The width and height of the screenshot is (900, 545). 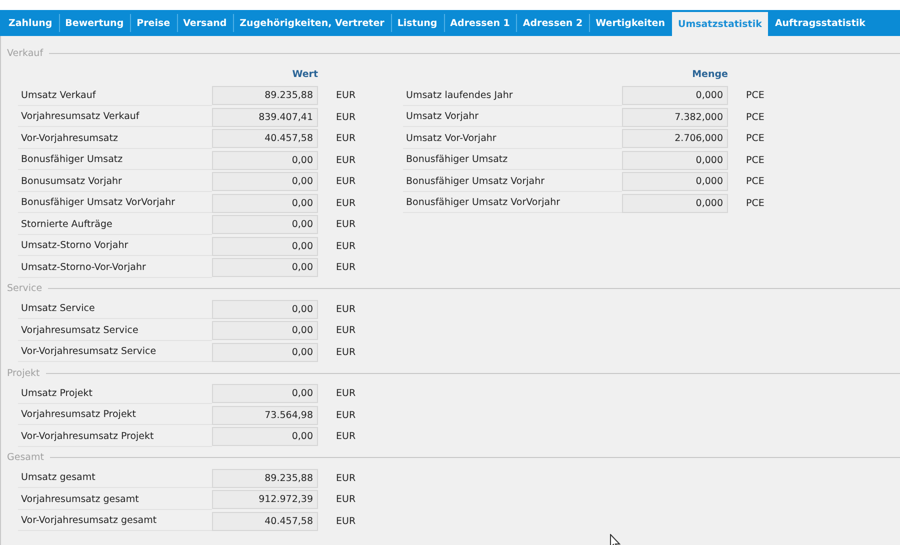 I want to click on field-label: Umsatz Verkauf, so click(x=115, y=96).